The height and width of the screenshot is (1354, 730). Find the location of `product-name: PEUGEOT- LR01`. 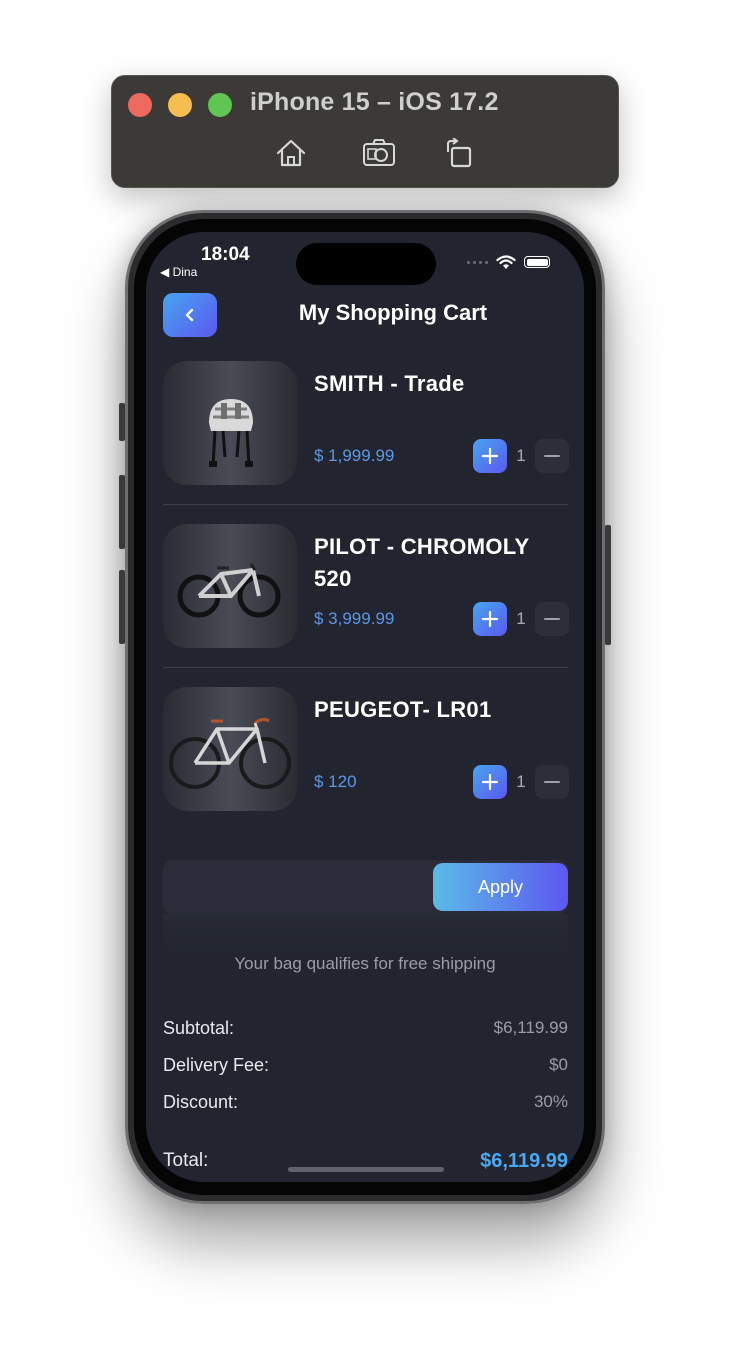

product-name: PEUGEOT- LR01 is located at coordinates (403, 709).